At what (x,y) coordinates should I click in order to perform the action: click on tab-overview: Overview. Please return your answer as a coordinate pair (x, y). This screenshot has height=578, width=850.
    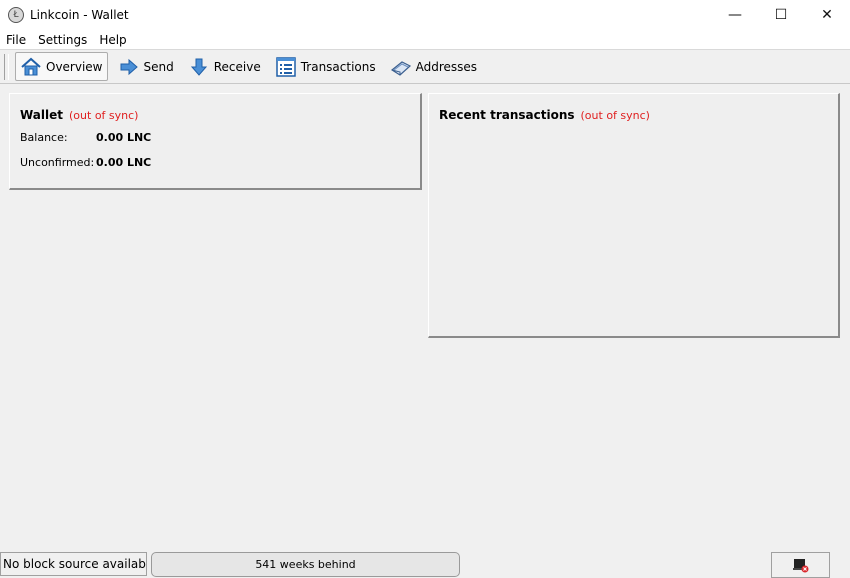
    Looking at the image, I should click on (61, 66).